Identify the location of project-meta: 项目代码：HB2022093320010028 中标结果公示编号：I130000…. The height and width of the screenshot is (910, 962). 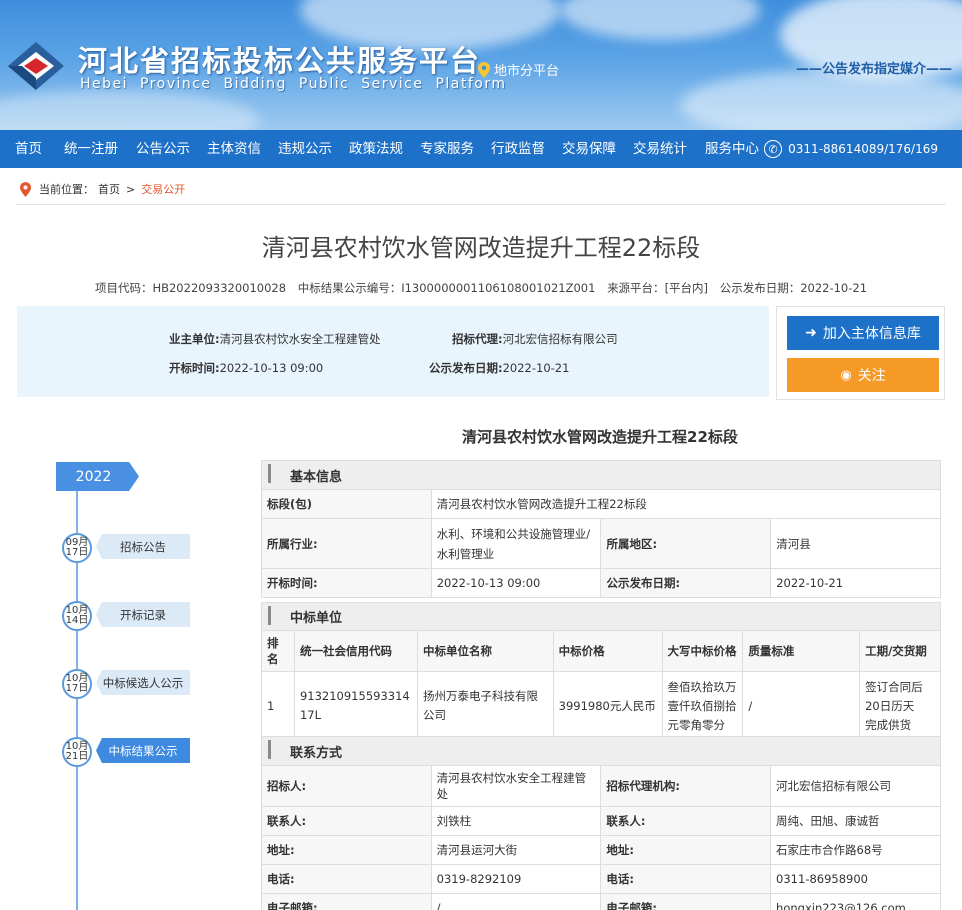
(481, 288).